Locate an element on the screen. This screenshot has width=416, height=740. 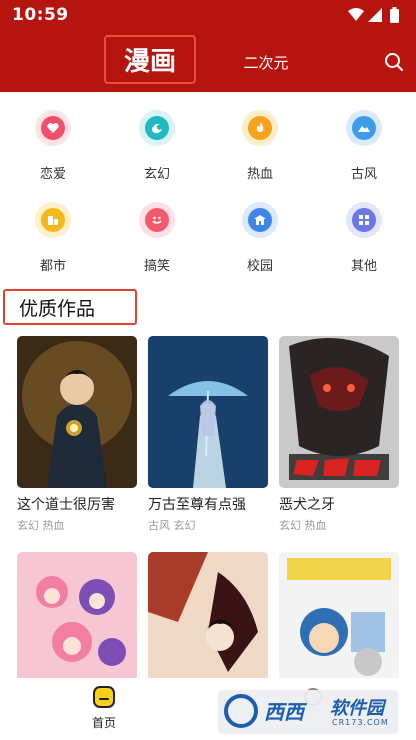
work-title: 这个道士很厉害 is located at coordinates (66, 505).